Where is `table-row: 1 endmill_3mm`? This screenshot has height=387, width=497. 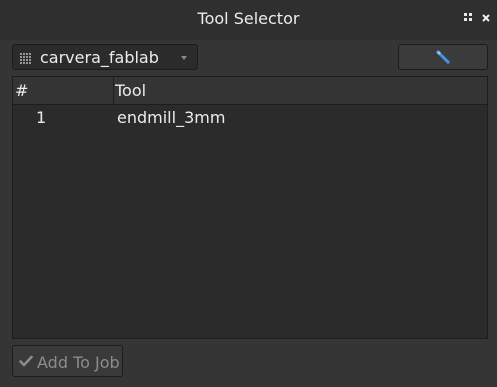 table-row: 1 endmill_3mm is located at coordinates (250, 117).